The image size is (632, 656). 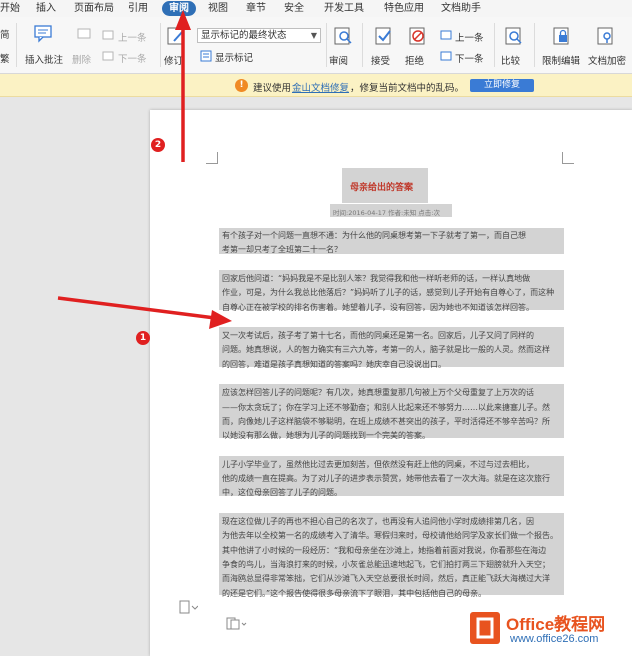 What do you see at coordinates (158, 145) in the screenshot?
I see `step-badge-2: 2` at bounding box center [158, 145].